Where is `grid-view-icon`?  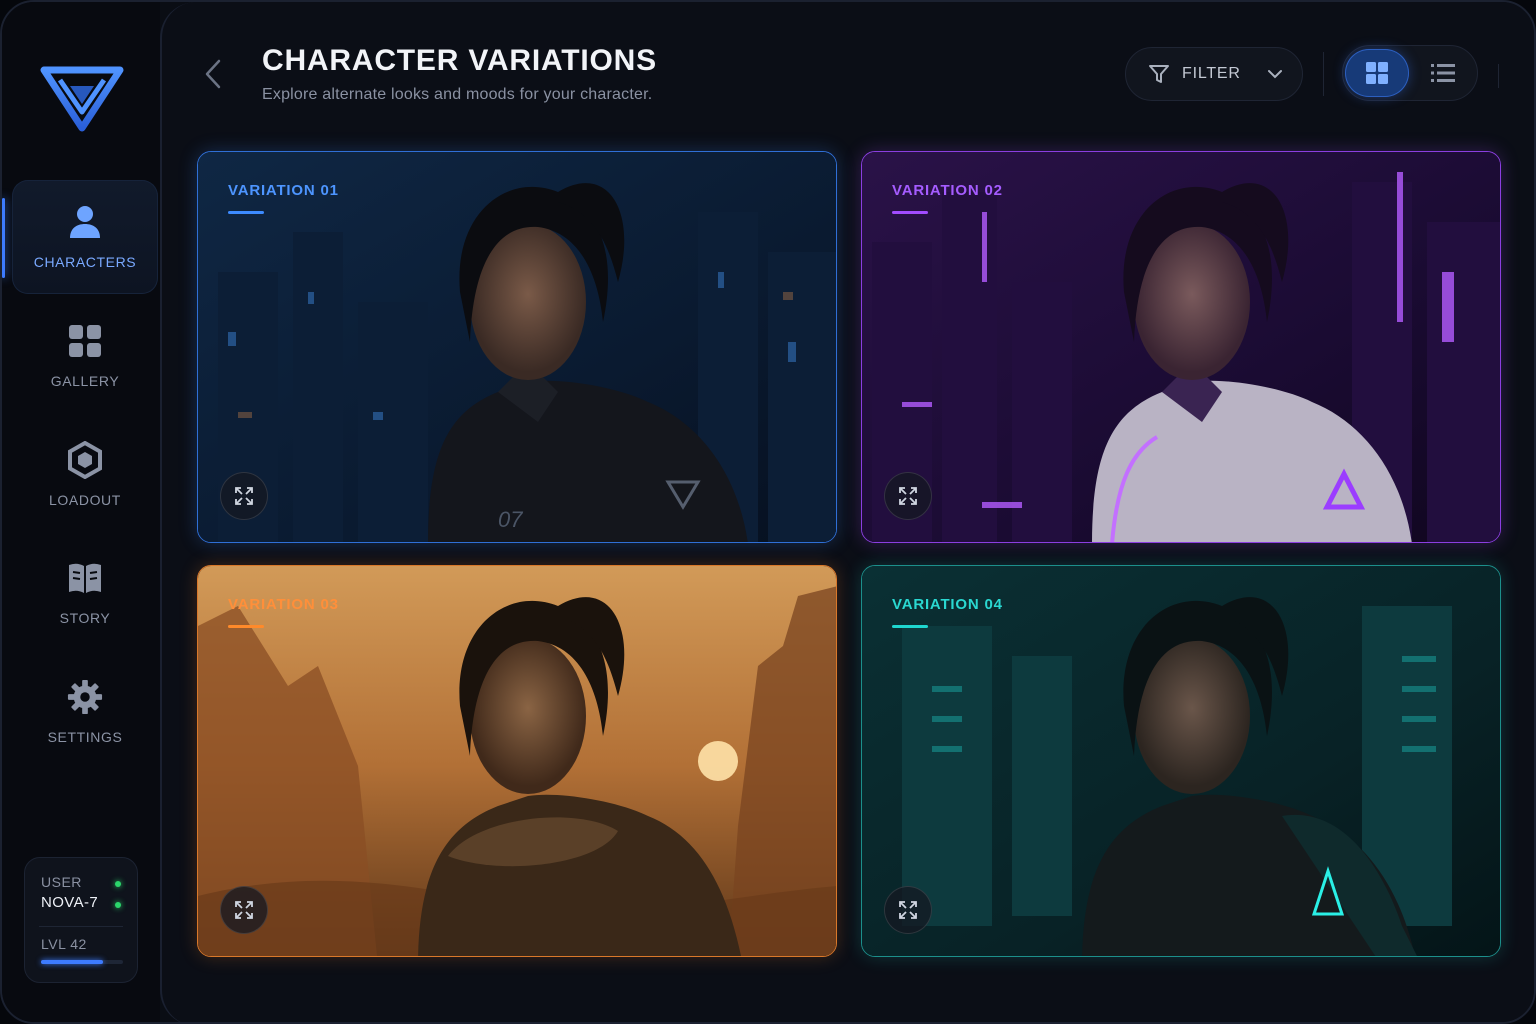 grid-view-icon is located at coordinates (1377, 73).